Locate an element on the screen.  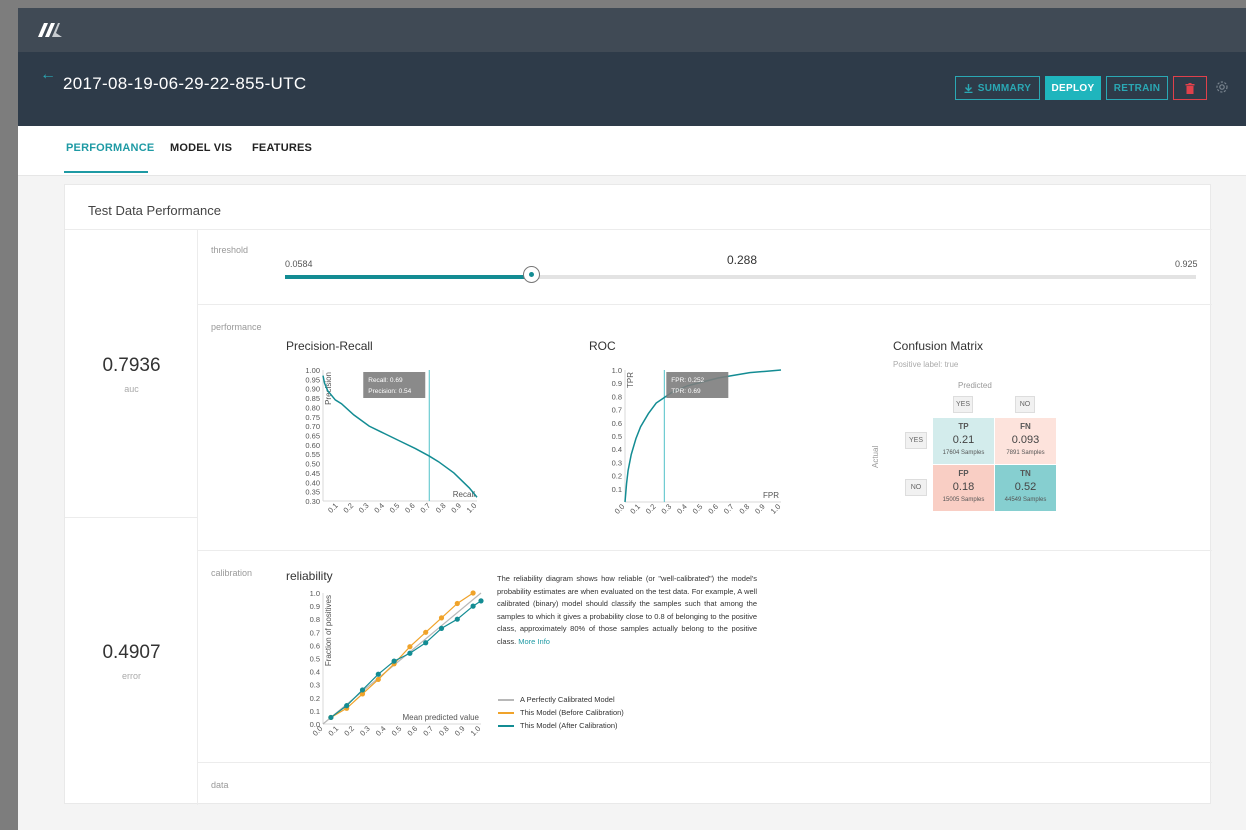
y-tick-label: 0.70 is located at coordinates (312, 426).